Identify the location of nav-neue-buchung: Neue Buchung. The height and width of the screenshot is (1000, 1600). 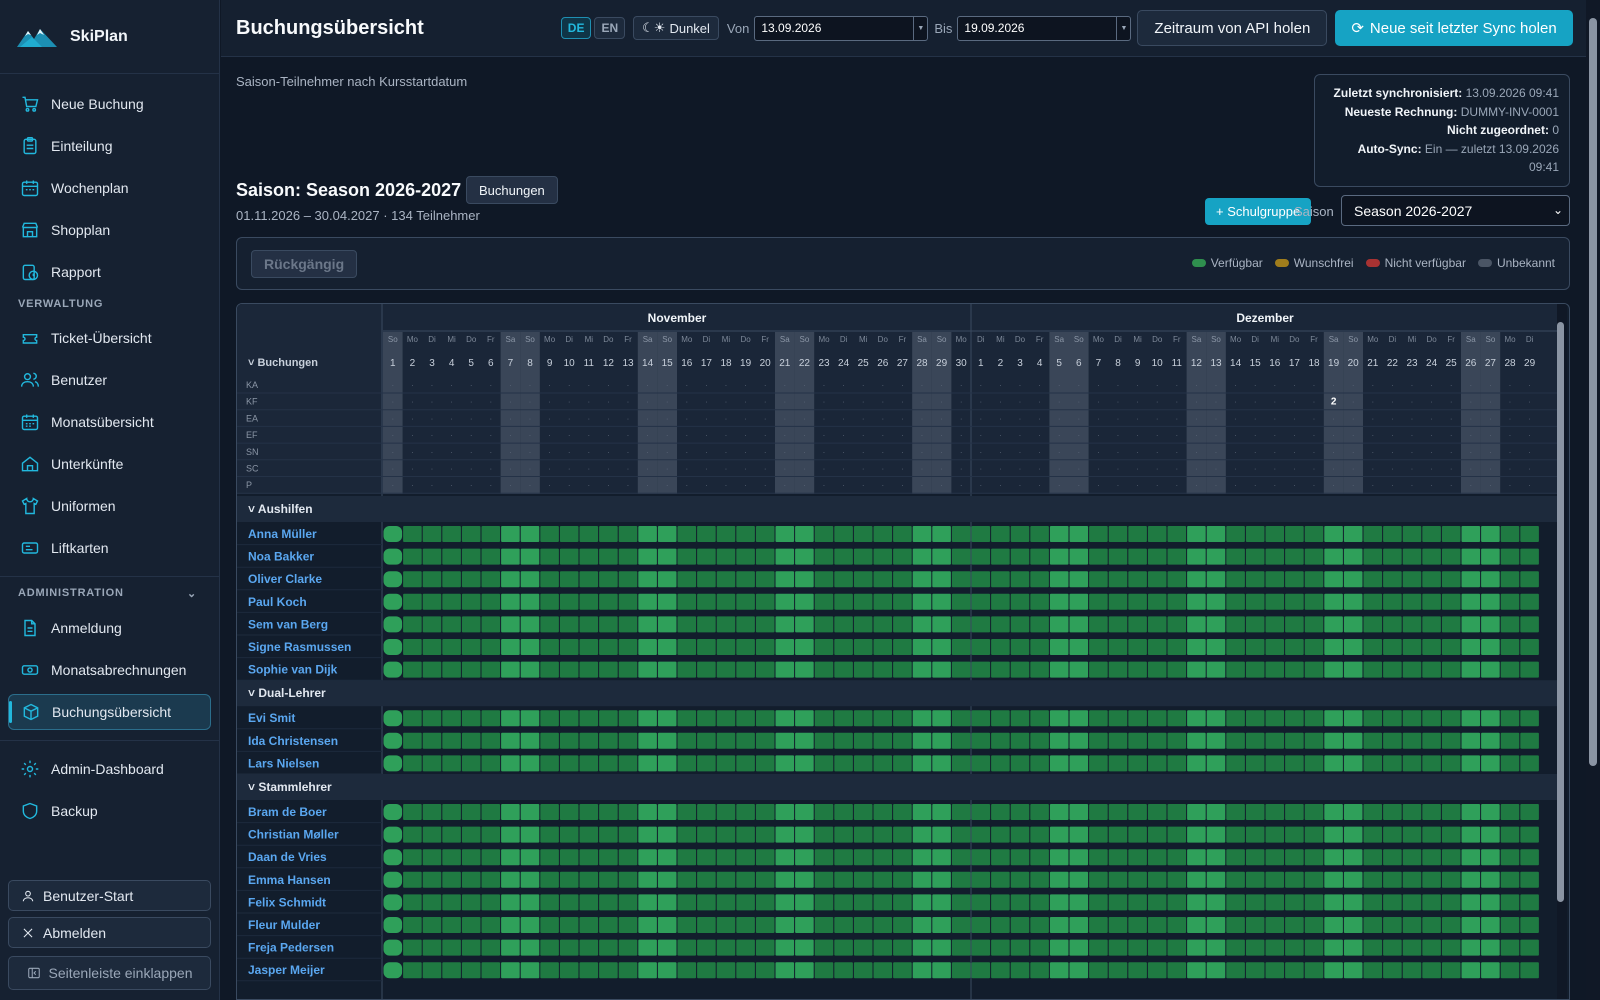
(109, 104).